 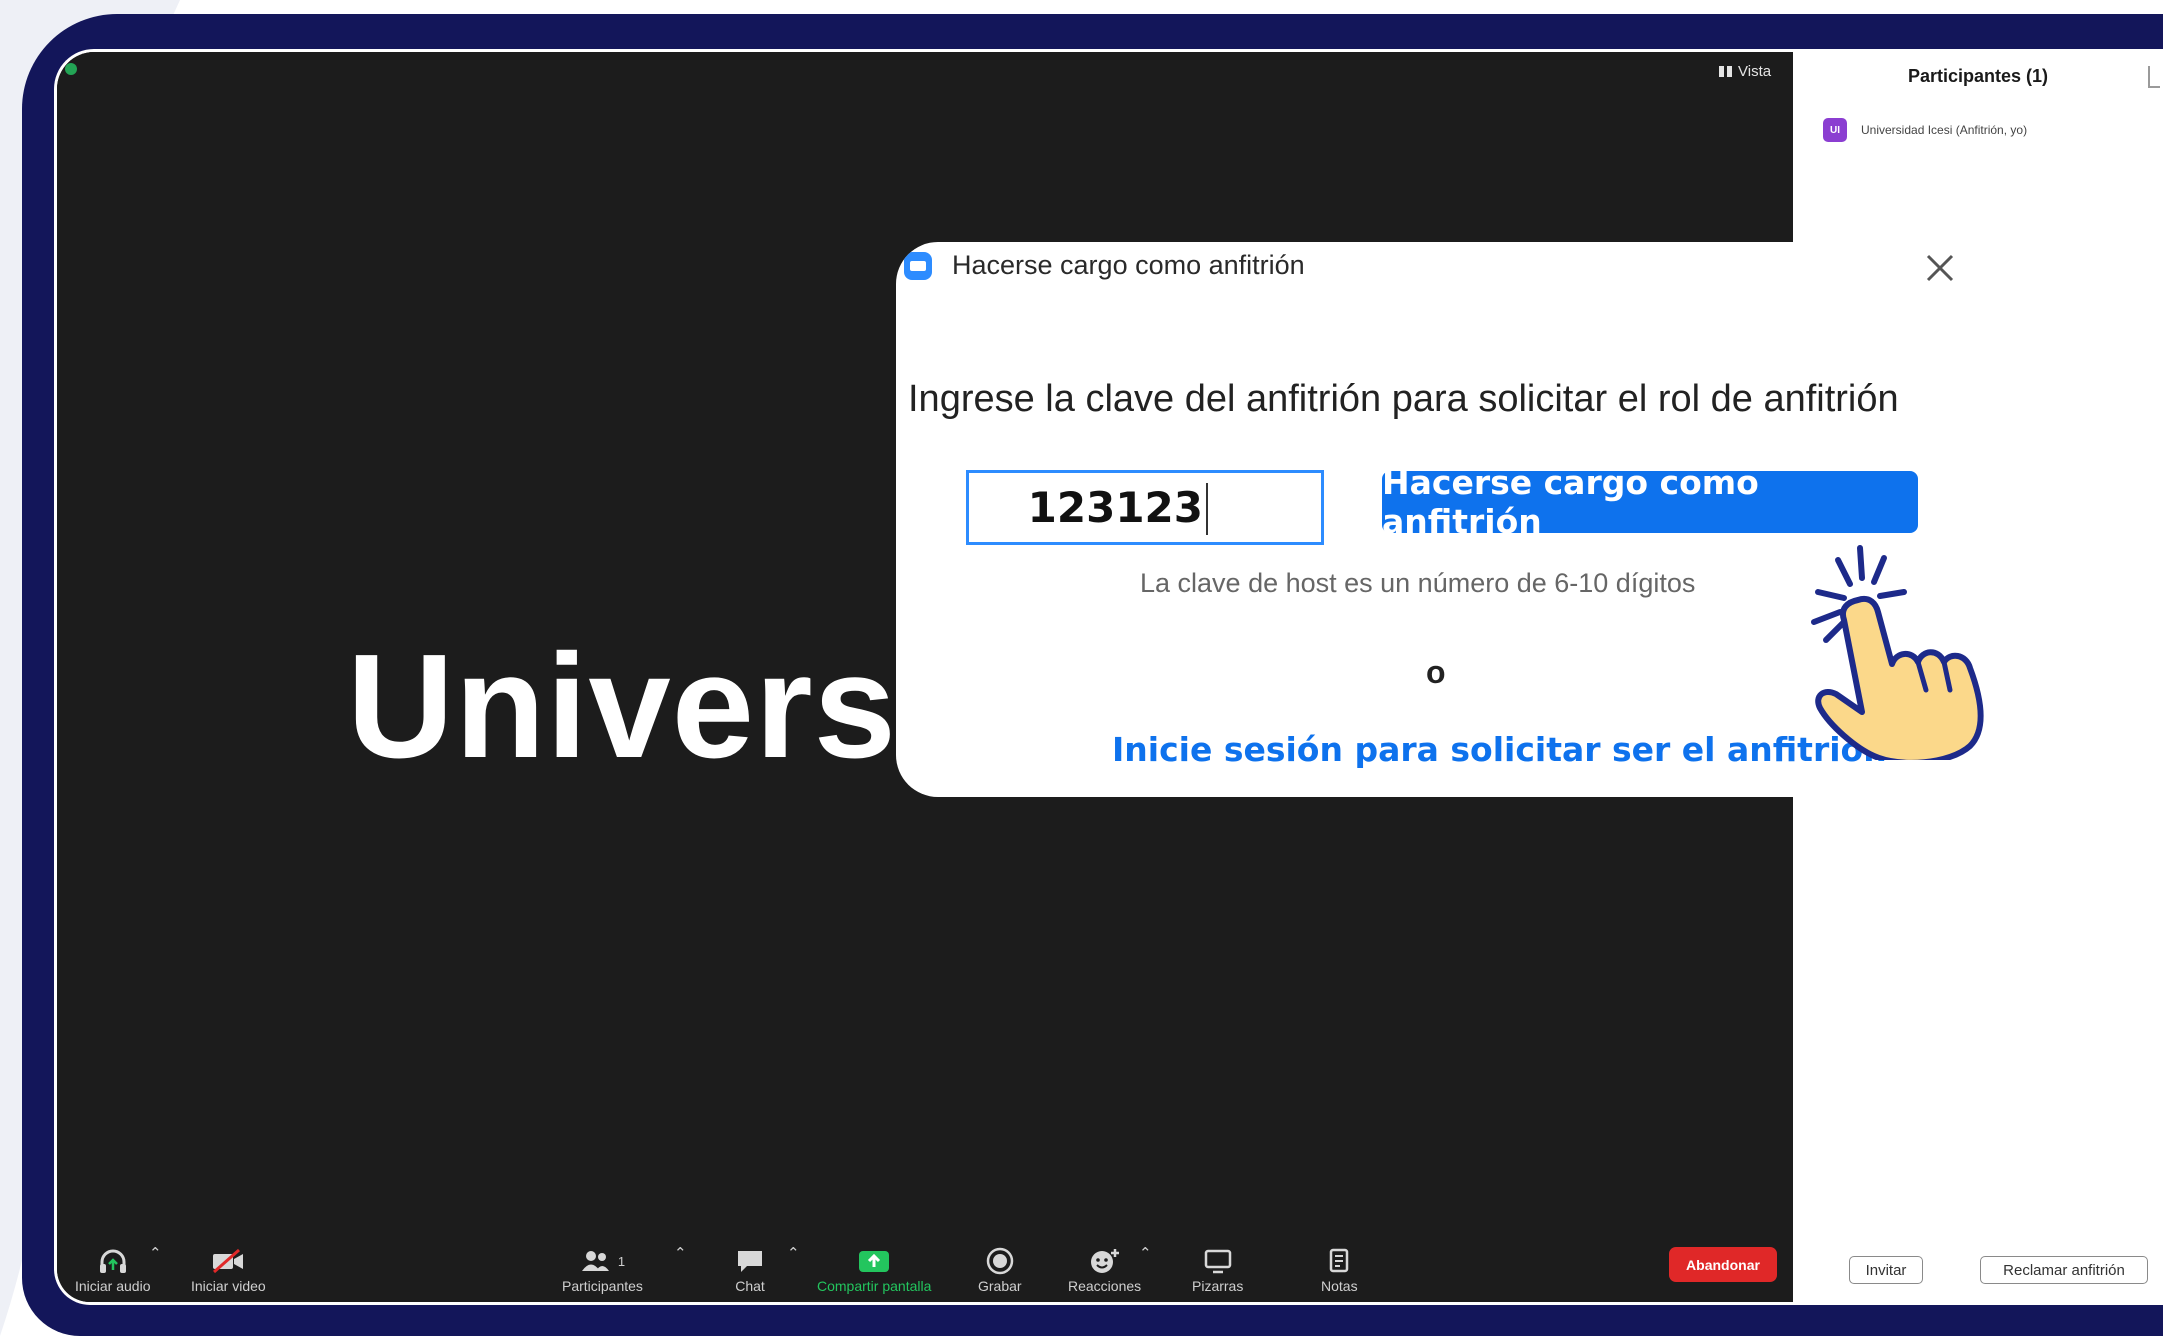 I want to click on invite-button: Invitar, so click(x=1886, y=1270).